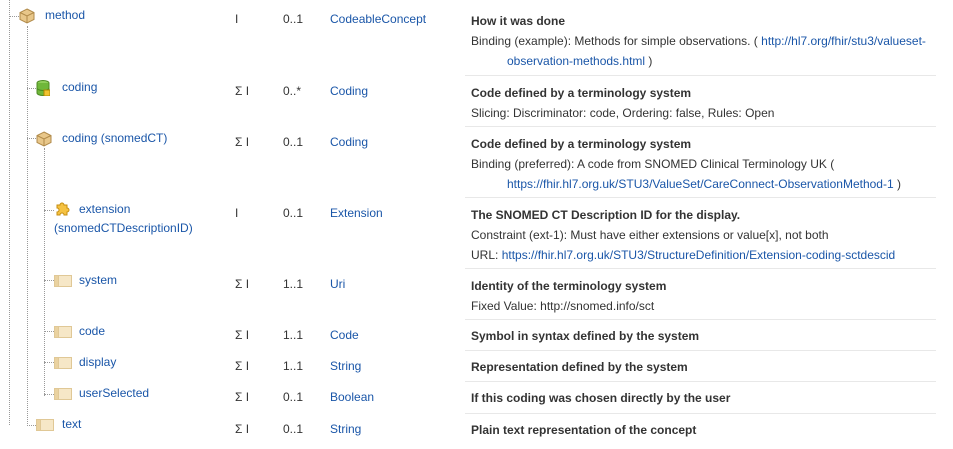  What do you see at coordinates (352, 397) in the screenshot?
I see `type-link: Boolean` at bounding box center [352, 397].